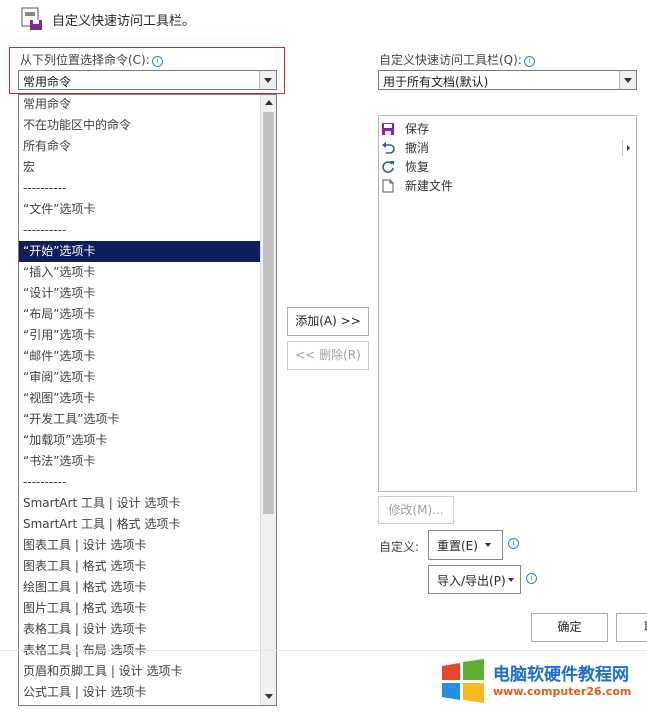  I want to click on dropdown-item: “插入”选项卡, so click(59, 272).